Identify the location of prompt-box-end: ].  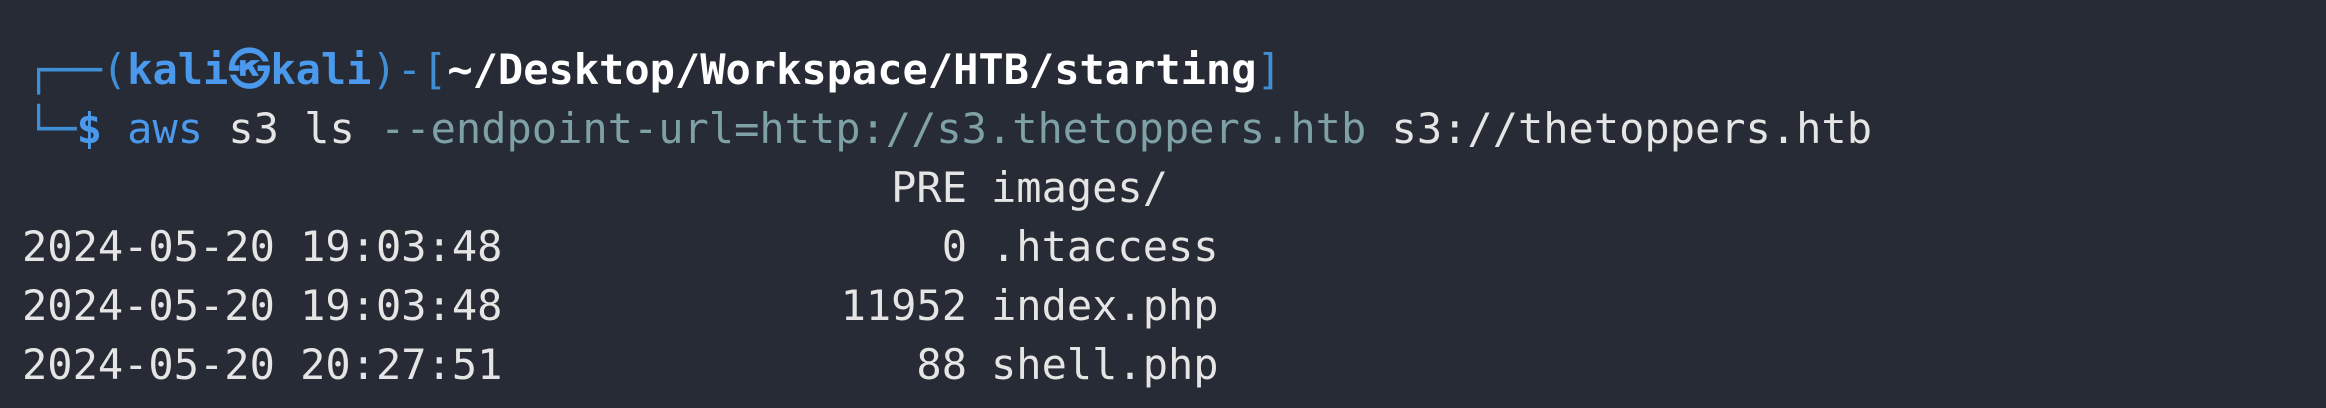
(1269, 69).